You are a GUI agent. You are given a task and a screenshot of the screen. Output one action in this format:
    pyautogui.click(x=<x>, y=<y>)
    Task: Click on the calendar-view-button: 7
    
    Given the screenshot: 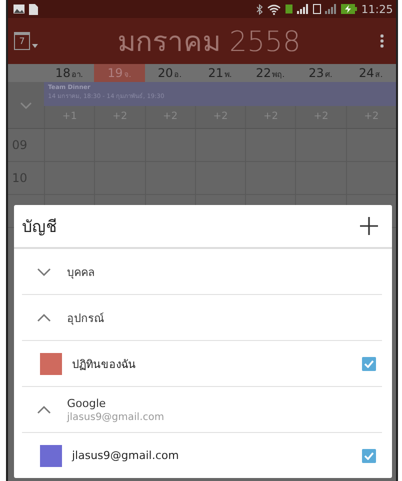 What is the action you would take?
    pyautogui.click(x=22, y=41)
    